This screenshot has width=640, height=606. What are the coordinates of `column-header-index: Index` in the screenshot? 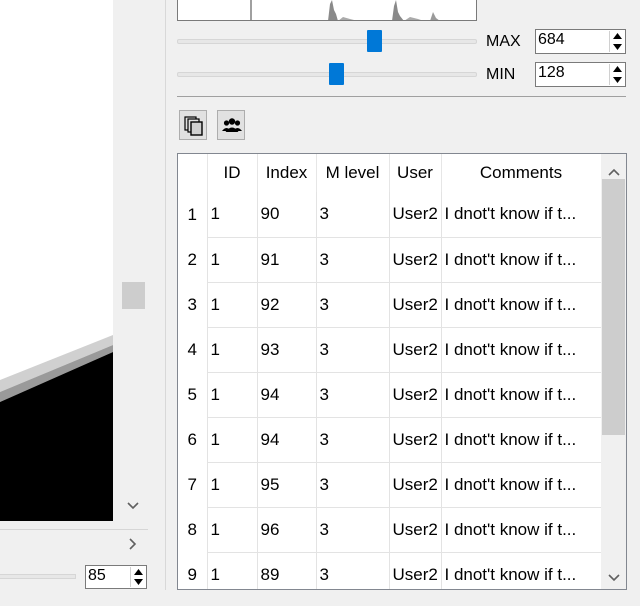 It's located at (287, 173).